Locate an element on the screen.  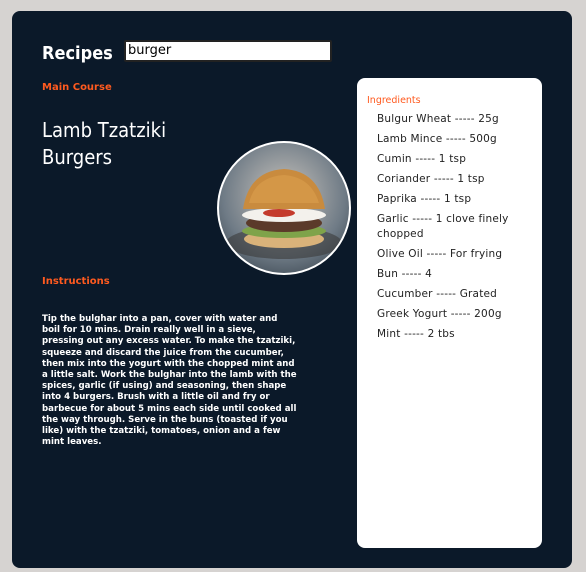
search-input is located at coordinates (228, 51).